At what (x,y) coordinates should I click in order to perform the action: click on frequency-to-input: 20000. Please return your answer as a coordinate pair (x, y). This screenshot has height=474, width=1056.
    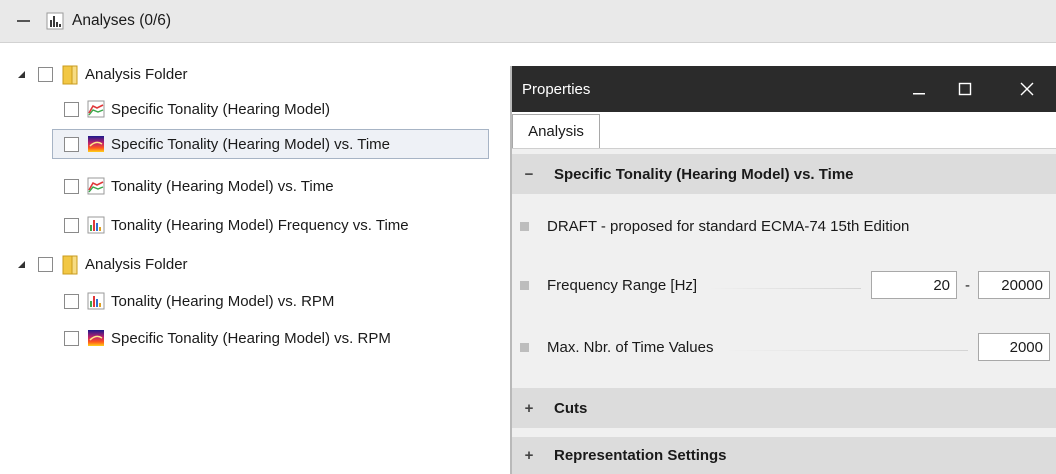
    Looking at the image, I should click on (1014, 285).